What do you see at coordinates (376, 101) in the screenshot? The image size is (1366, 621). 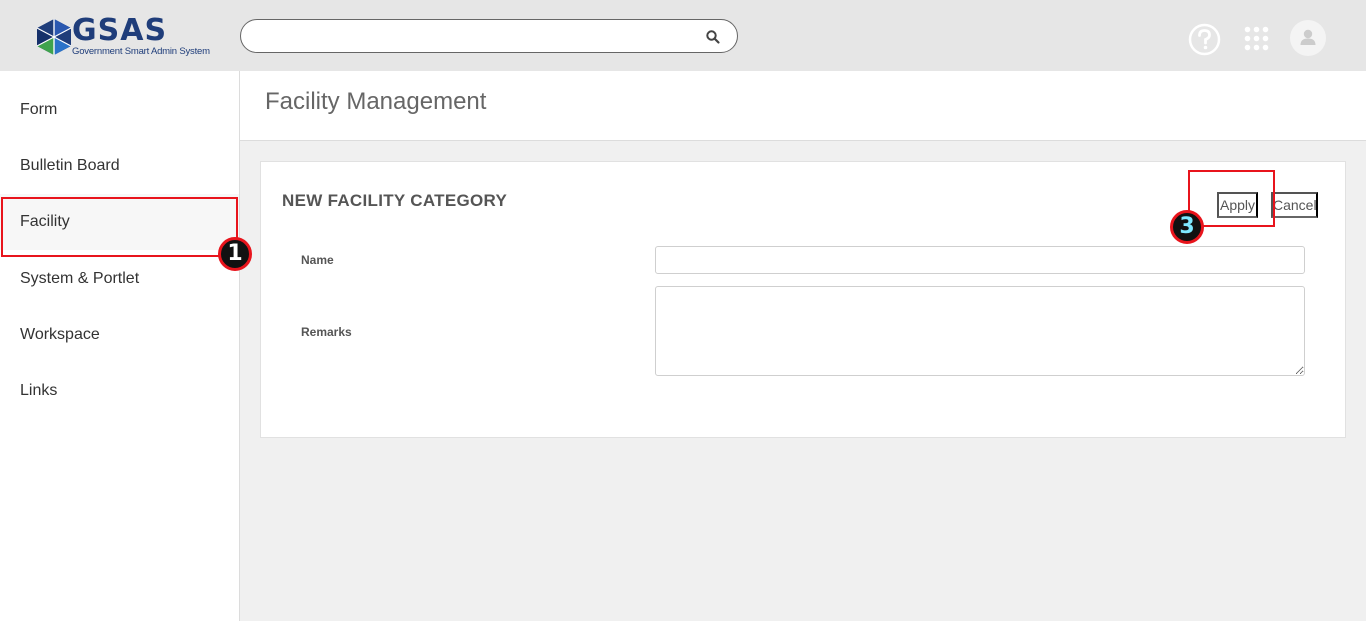 I see `page-title: Facility Management` at bounding box center [376, 101].